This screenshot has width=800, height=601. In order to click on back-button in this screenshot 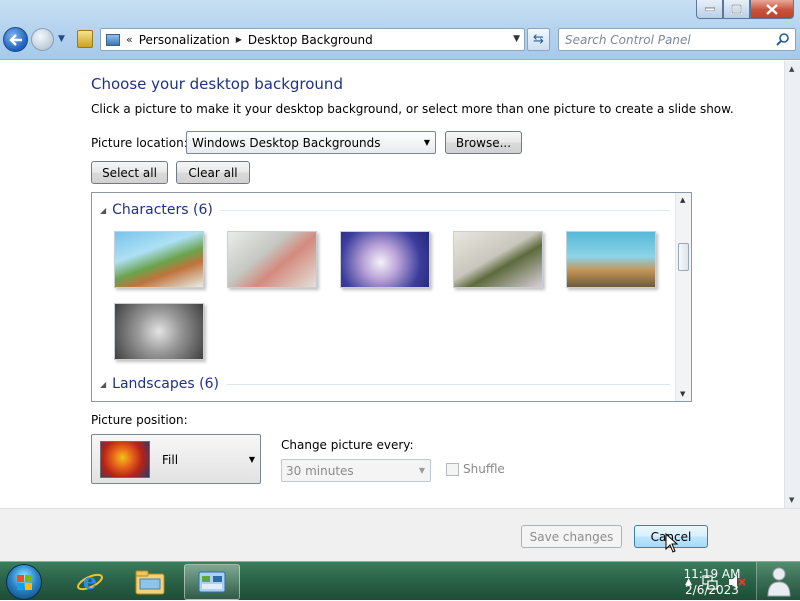, I will do `click(15, 39)`.